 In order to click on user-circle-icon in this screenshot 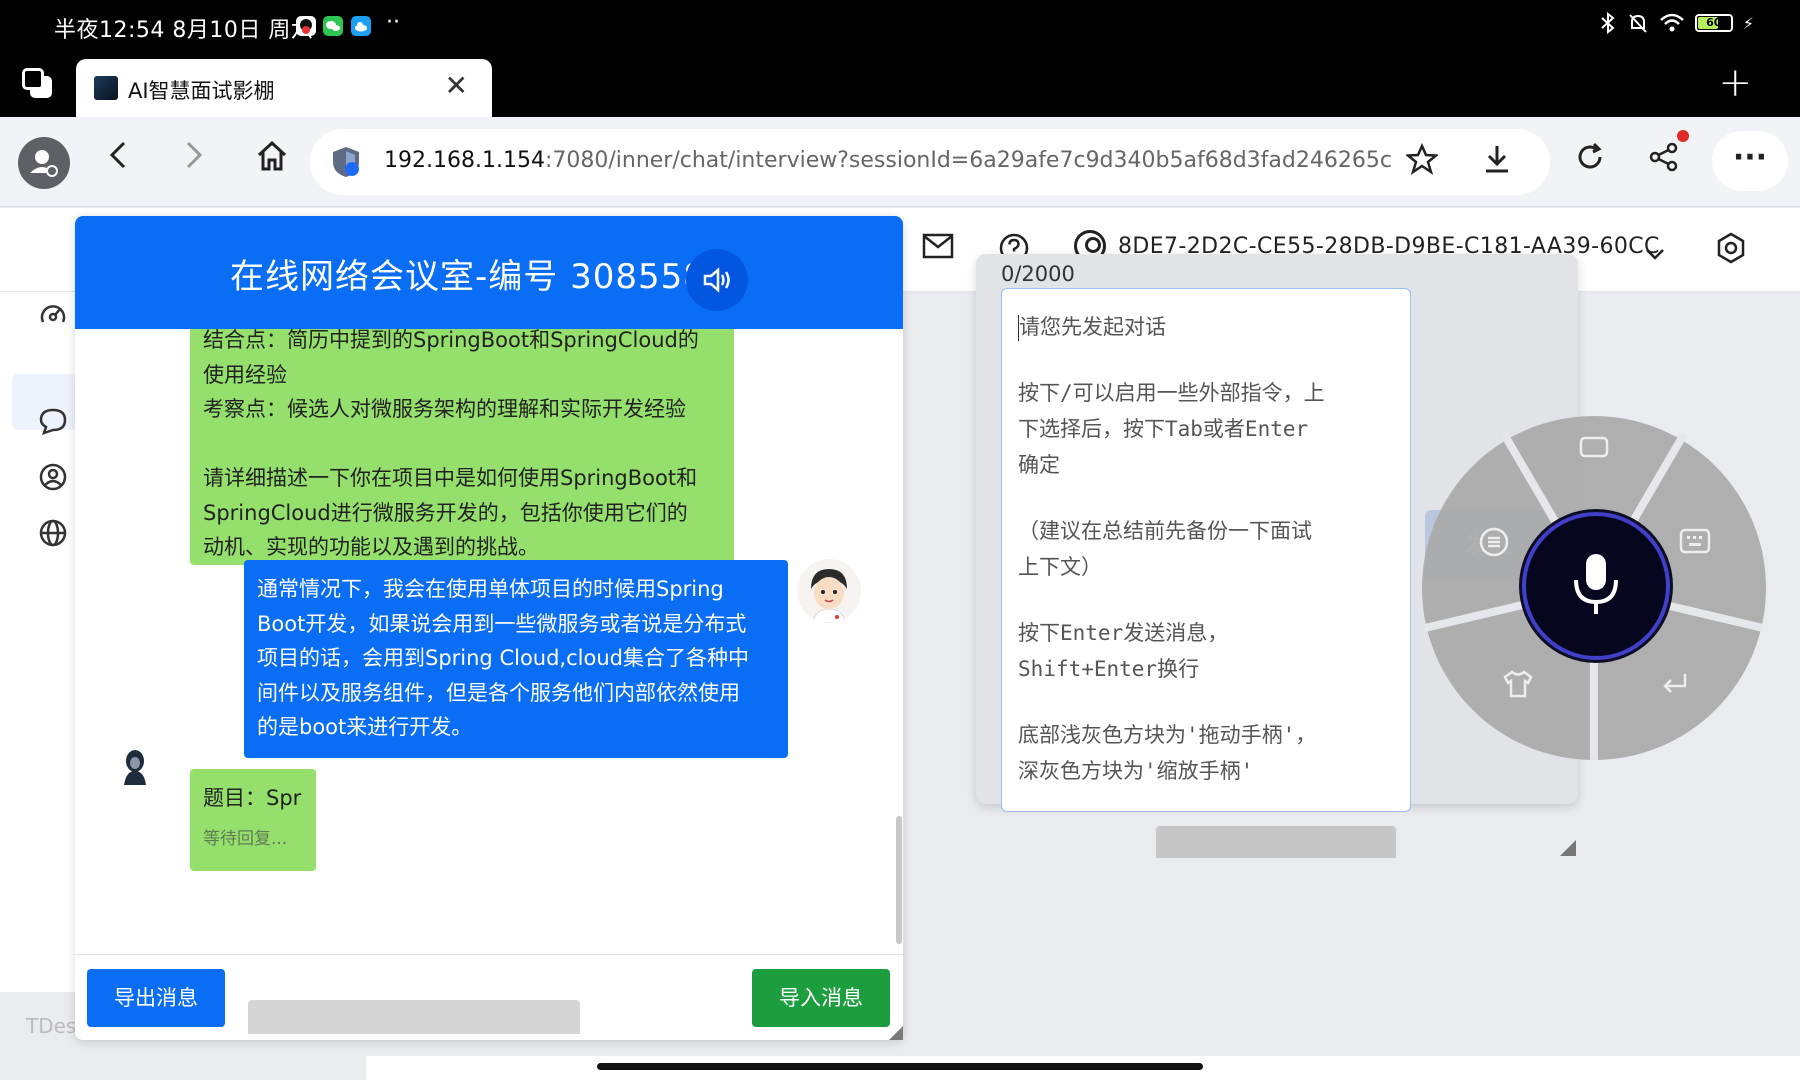, I will do `click(53, 479)`.